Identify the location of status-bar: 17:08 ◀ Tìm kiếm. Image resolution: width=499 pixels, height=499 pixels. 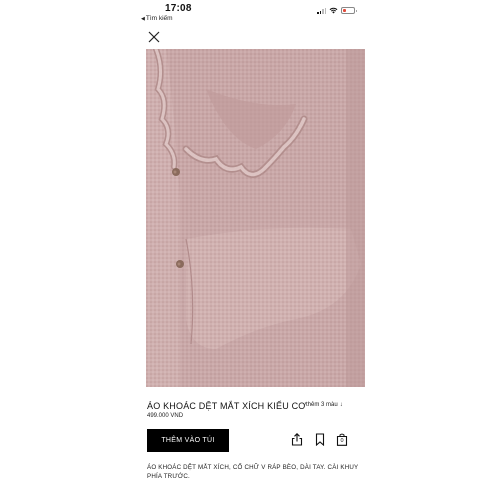
(249, 13).